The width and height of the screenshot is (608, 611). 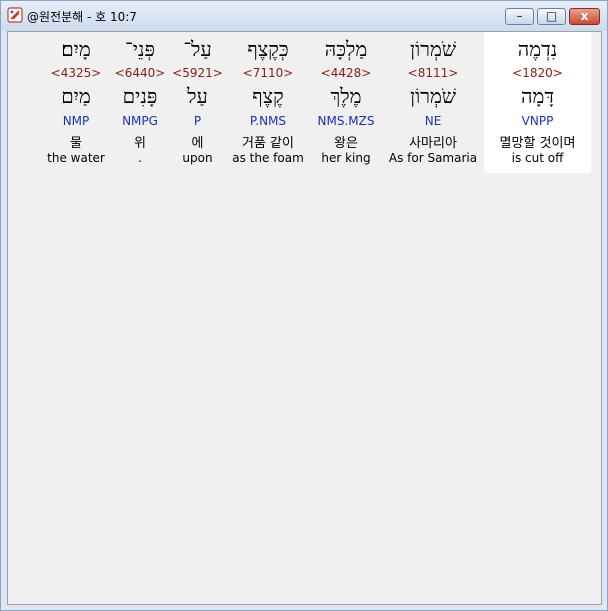 I want to click on hebrew-word: פְּנֵי־, so click(x=140, y=49).